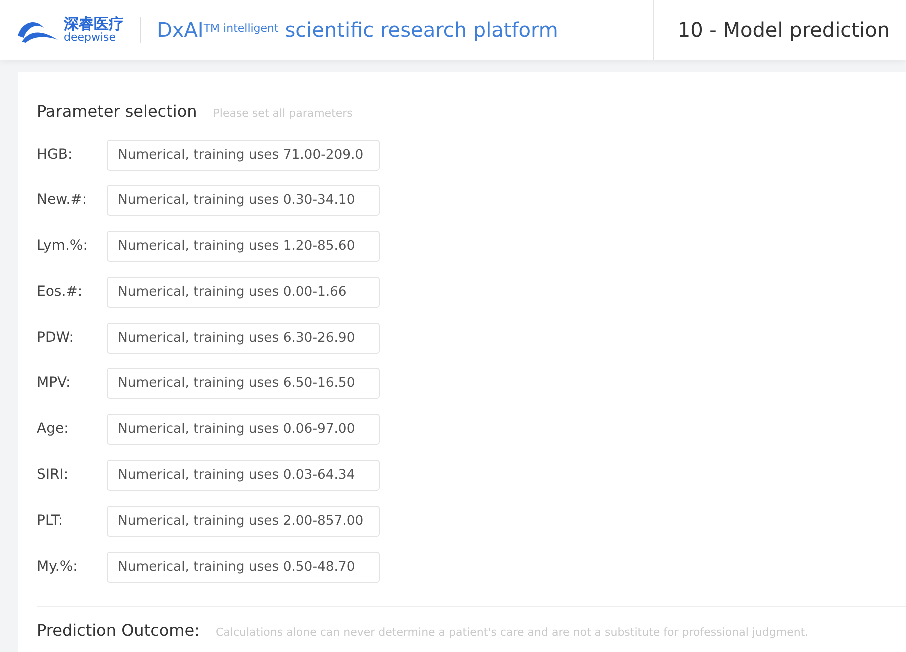  I want to click on logo-text: 深睿医疗, so click(94, 24).